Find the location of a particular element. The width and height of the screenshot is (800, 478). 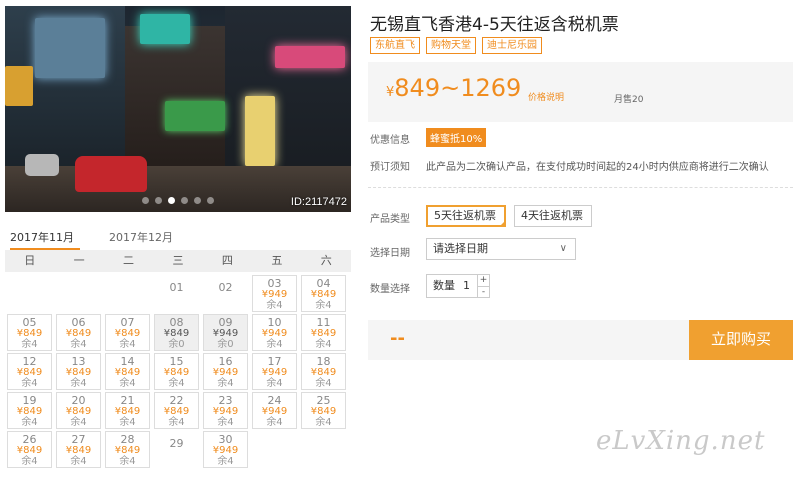

calendar-day: 23 ¥949 余4 is located at coordinates (225, 410).